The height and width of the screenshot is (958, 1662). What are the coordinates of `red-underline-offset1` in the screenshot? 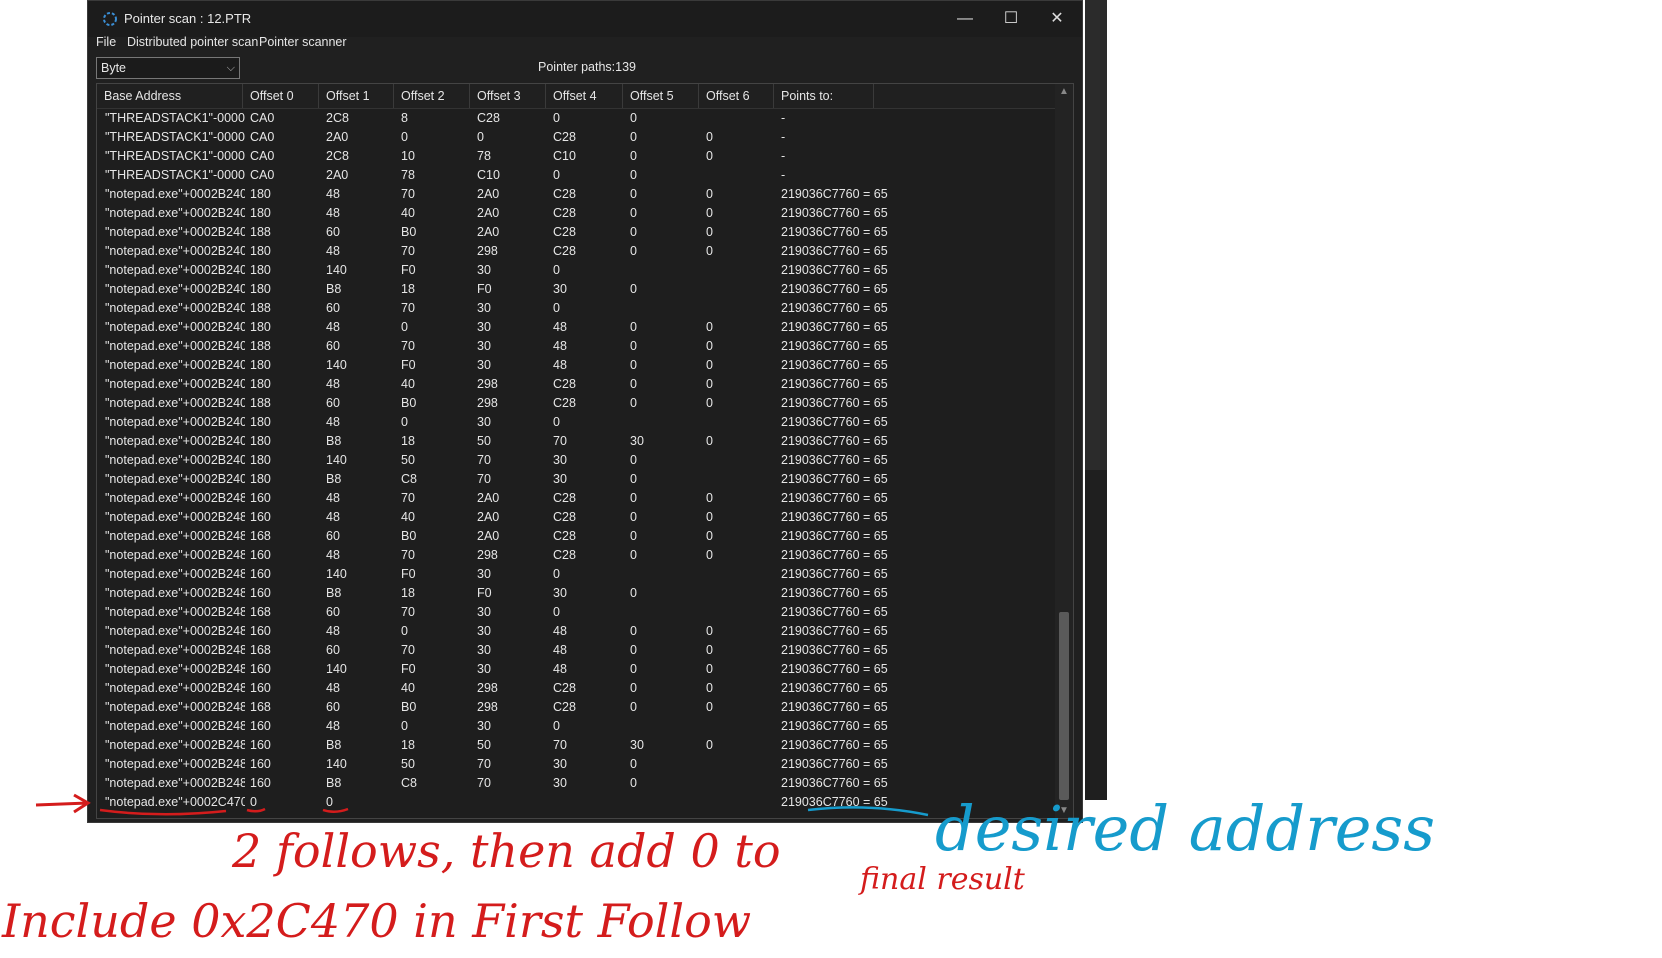 It's located at (335, 810).